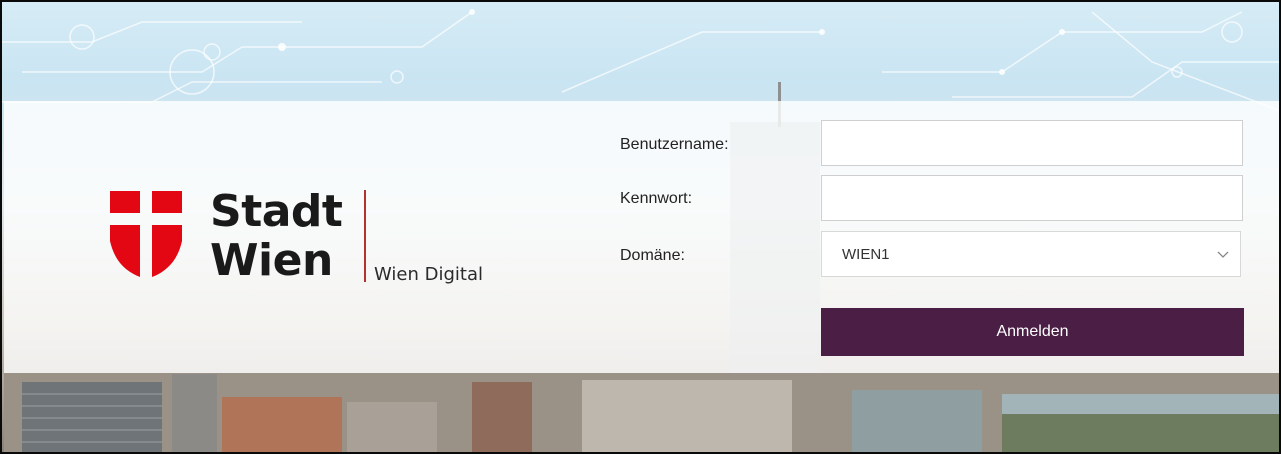 This screenshot has height=454, width=1281. Describe the element at coordinates (1032, 332) in the screenshot. I see `login-button: Anmelden` at that location.